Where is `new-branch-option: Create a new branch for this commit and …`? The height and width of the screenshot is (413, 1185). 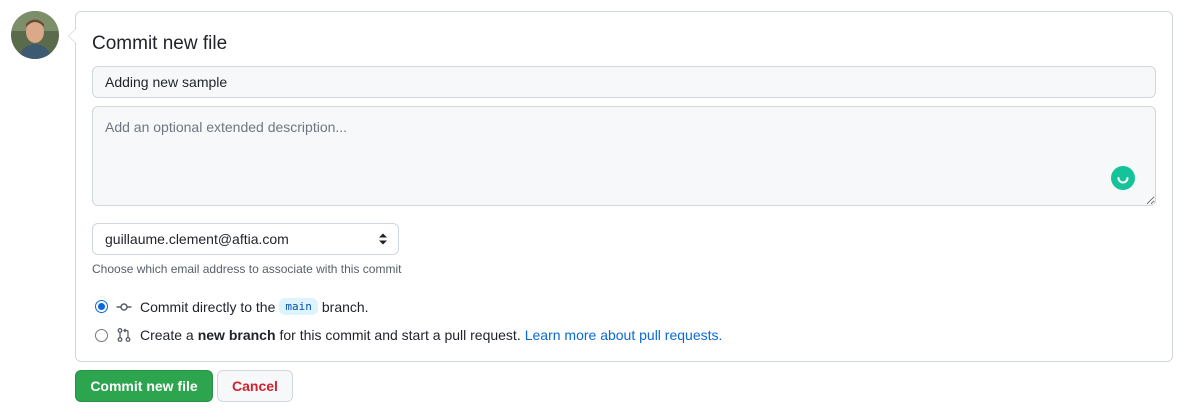
new-branch-option: Create a new branch for this commit and … is located at coordinates (408, 335).